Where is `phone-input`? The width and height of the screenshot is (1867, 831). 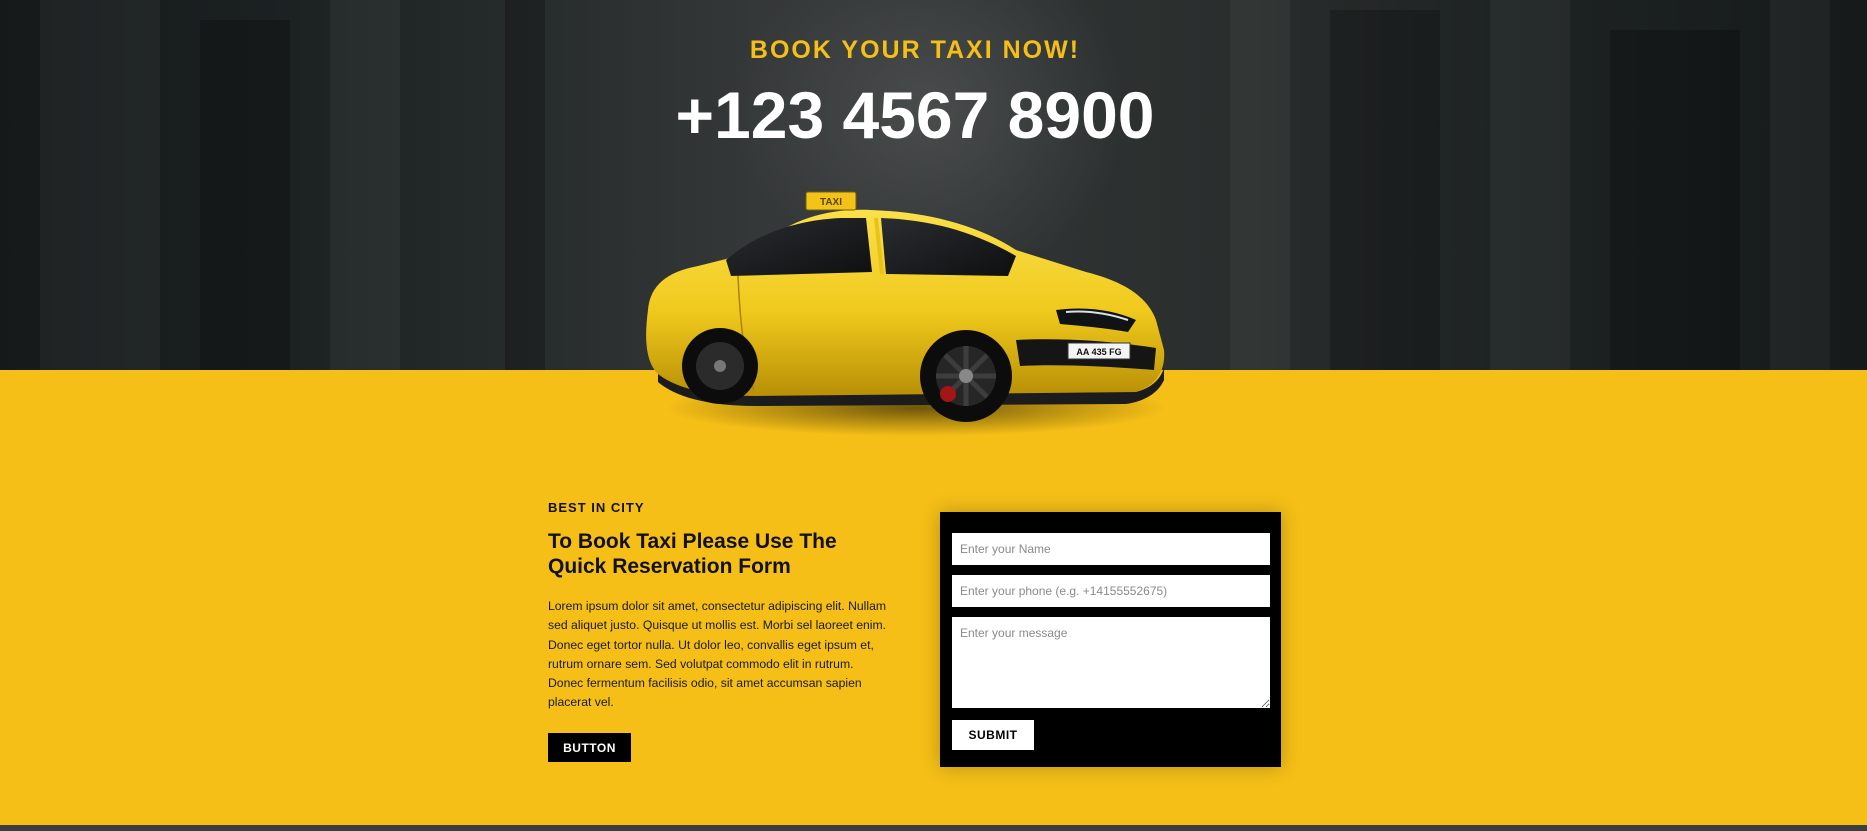
phone-input is located at coordinates (1111, 591).